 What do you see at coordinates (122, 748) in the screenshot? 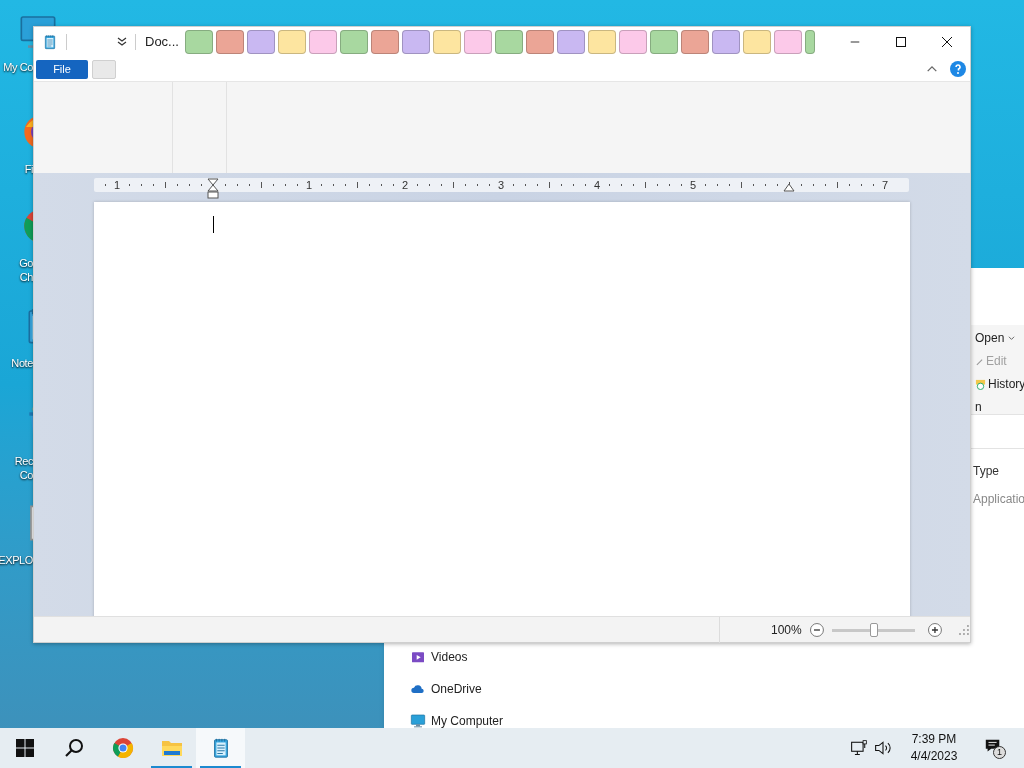
I see `chrome-icon` at bounding box center [122, 748].